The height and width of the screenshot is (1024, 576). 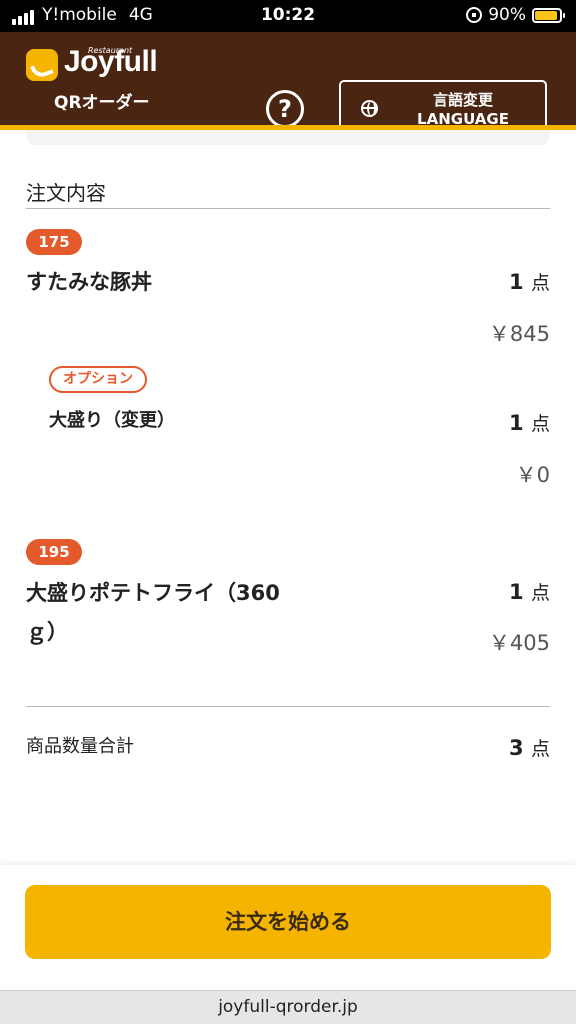 I want to click on option-name: 大盛り（変更）, so click(x=112, y=420).